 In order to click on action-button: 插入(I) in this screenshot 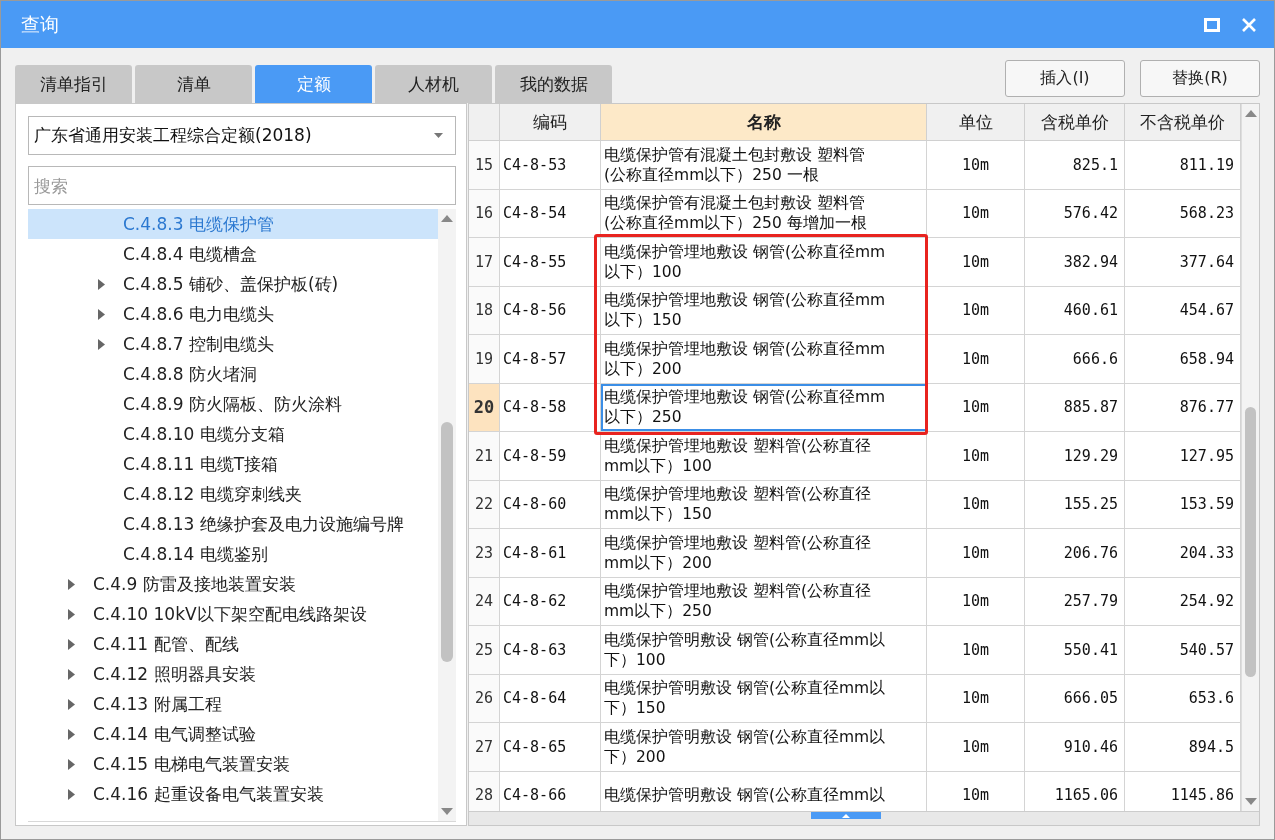, I will do `click(1065, 78)`.